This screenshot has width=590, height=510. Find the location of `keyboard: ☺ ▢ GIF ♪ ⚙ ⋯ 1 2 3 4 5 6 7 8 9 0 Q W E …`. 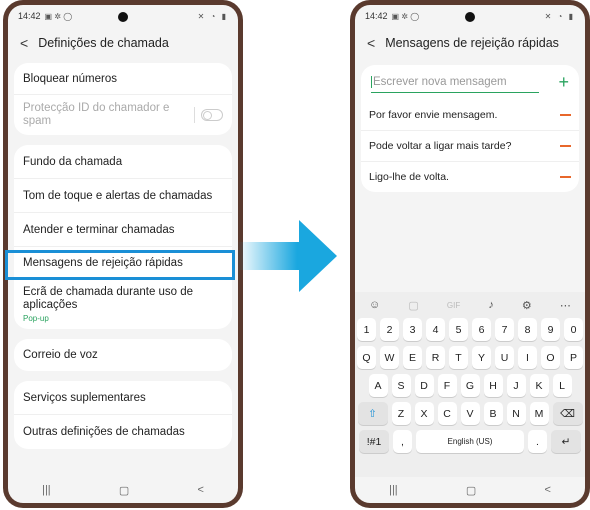

keyboard: ☺ ▢ GIF ♪ ⚙ ⋯ 1 2 3 4 5 6 7 8 9 0 Q W E … is located at coordinates (470, 384).